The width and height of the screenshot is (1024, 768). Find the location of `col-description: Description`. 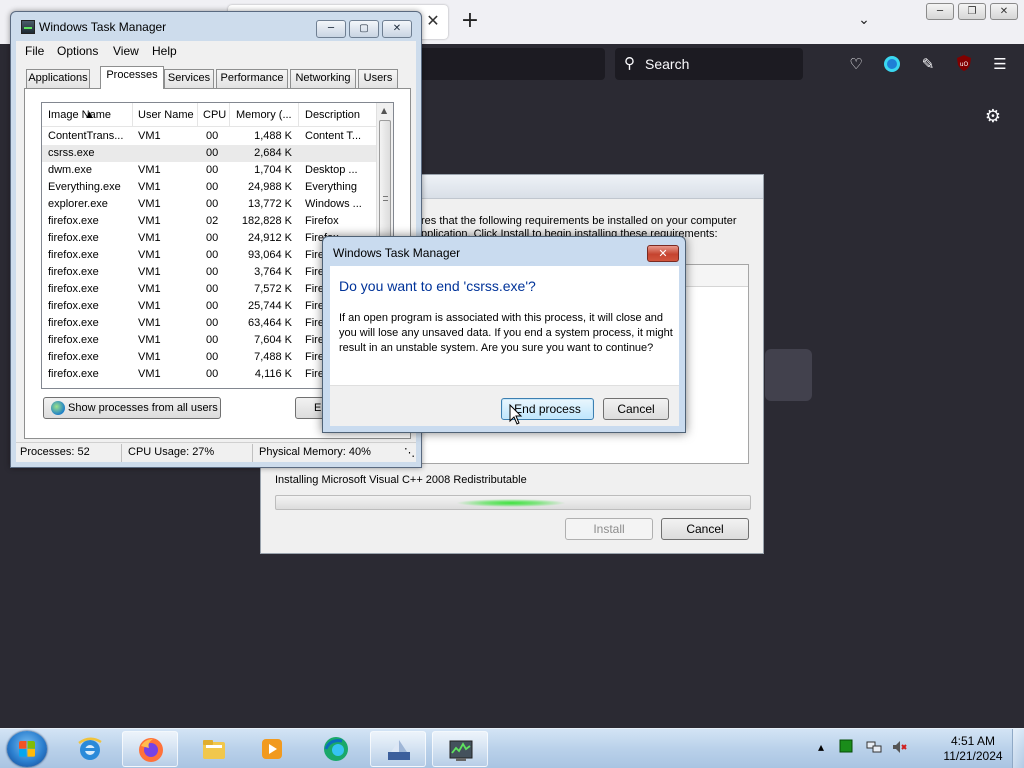

col-description: Description is located at coordinates (332, 115).